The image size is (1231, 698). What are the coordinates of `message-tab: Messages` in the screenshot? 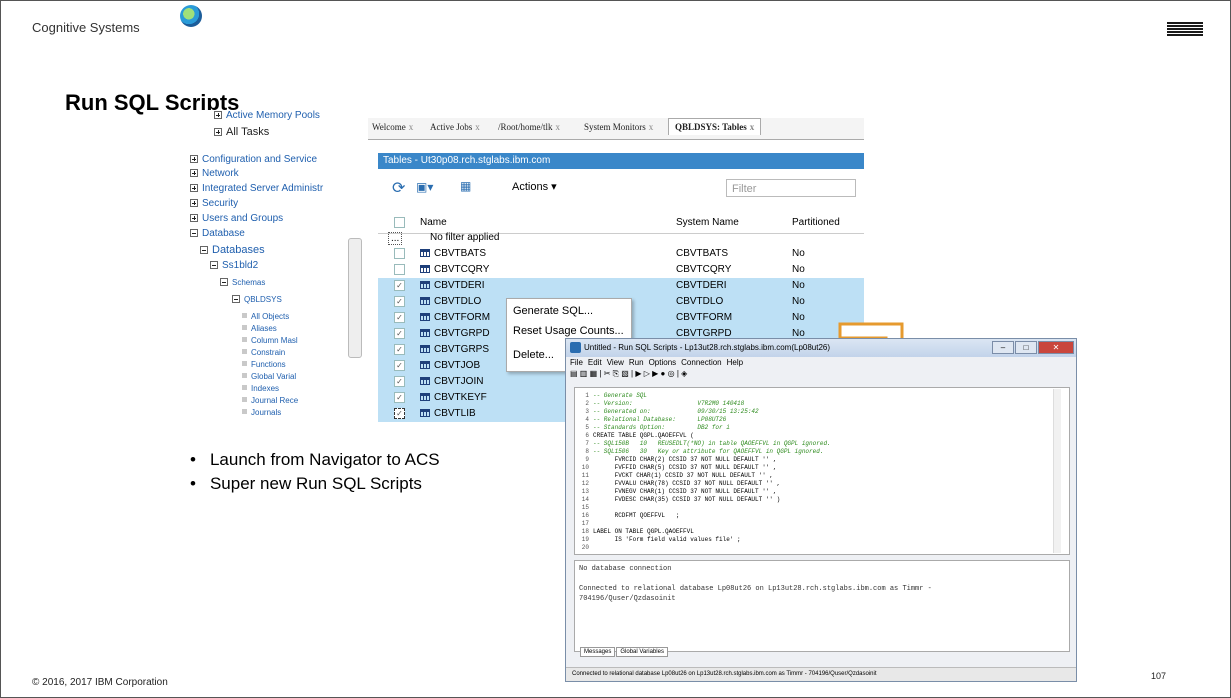 It's located at (598, 652).